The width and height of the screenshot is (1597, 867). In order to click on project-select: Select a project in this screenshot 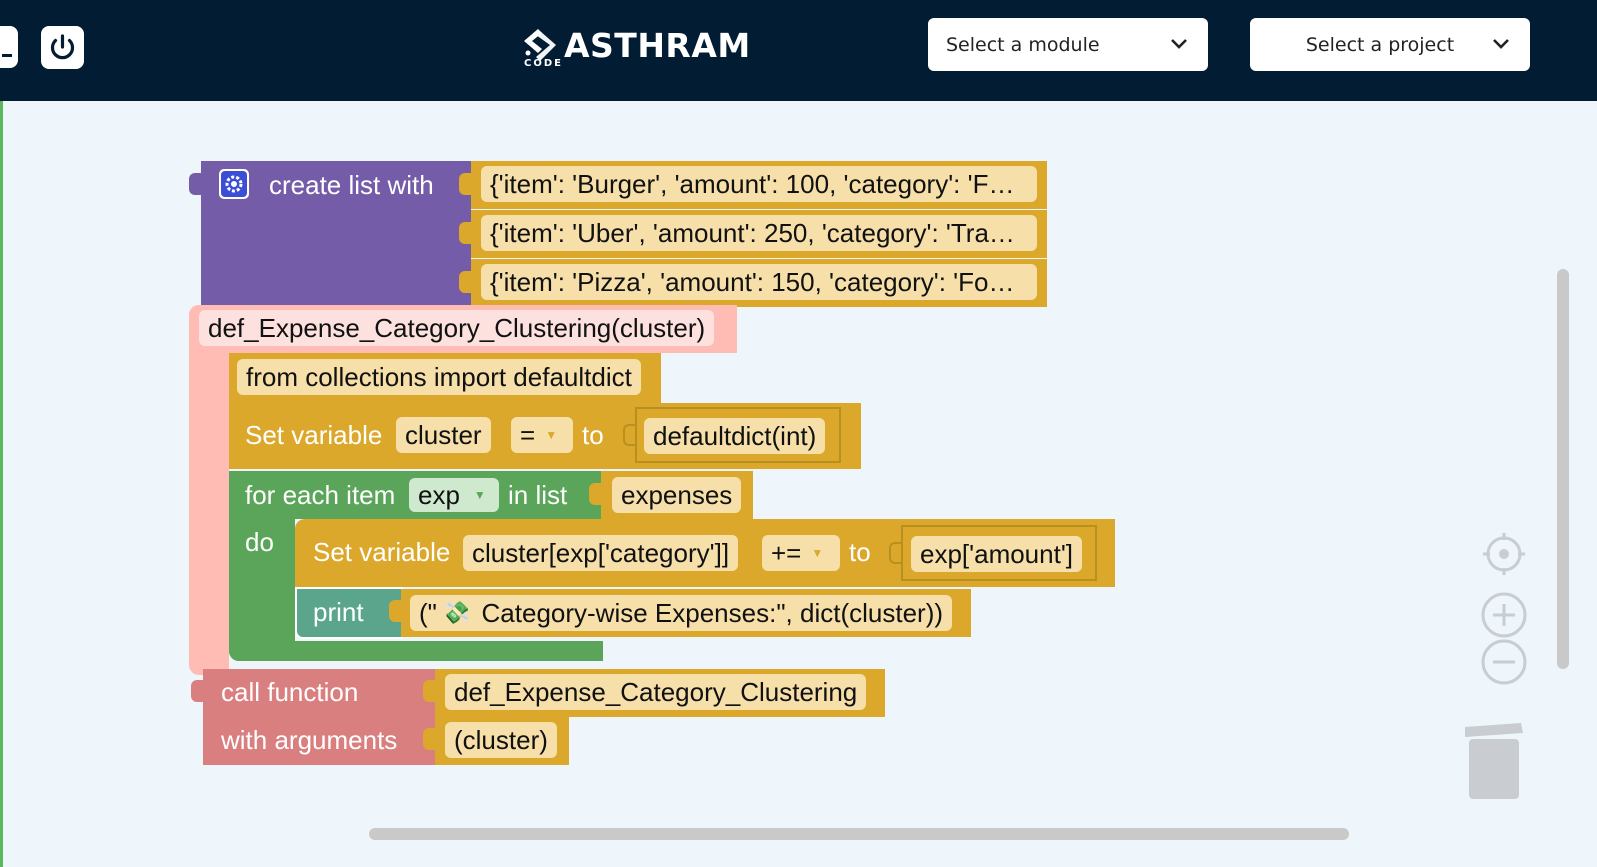, I will do `click(1390, 44)`.